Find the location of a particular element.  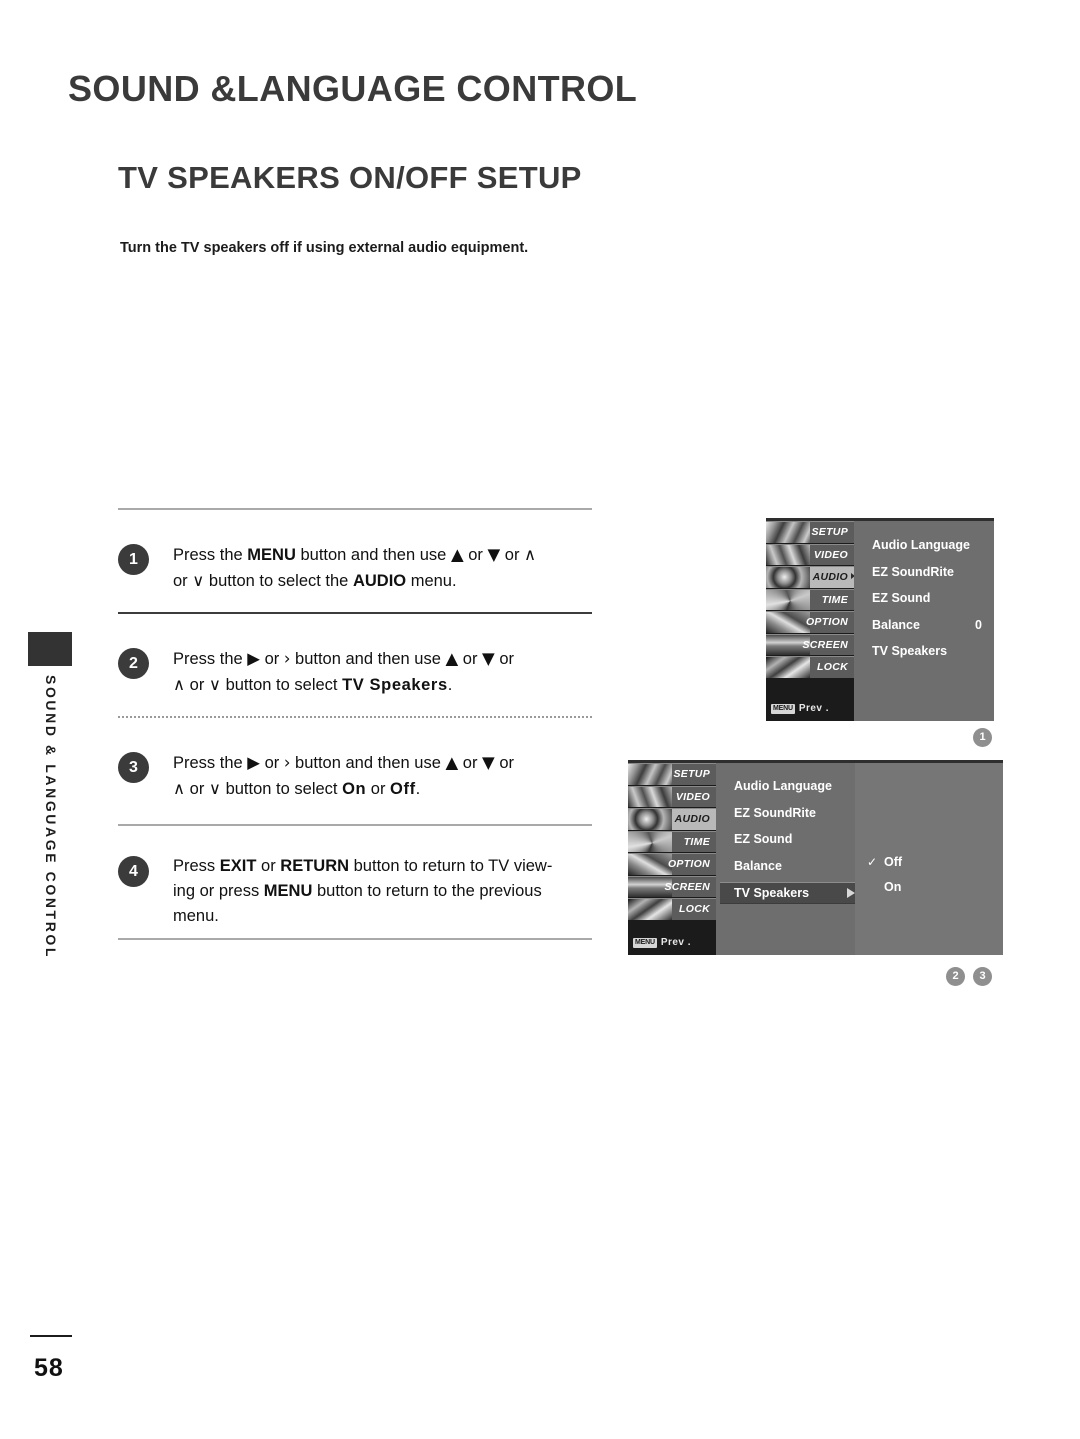

step-2-l2c: . is located at coordinates (450, 685).